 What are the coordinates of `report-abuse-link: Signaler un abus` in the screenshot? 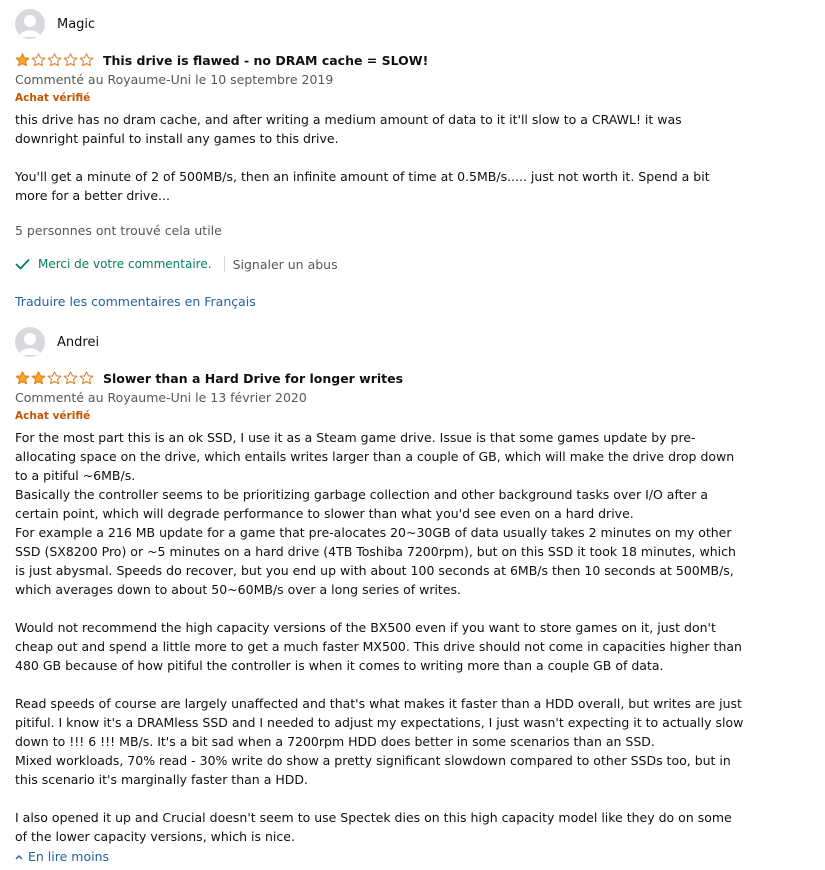 It's located at (285, 264).